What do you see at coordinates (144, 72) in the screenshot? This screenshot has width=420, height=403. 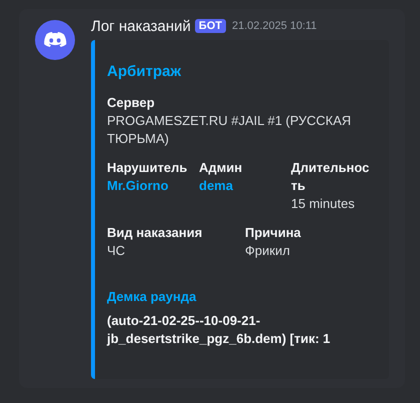 I see `embed-title: Арбитраж` at bounding box center [144, 72].